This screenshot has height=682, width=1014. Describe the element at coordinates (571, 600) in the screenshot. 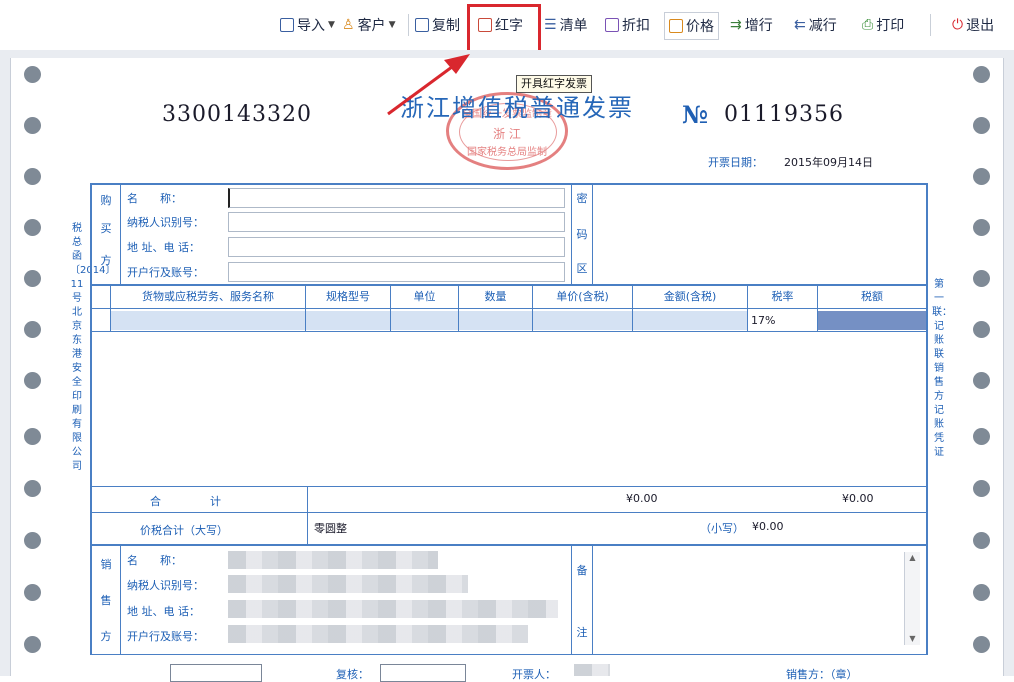

I see `seller-remark-divider` at that location.